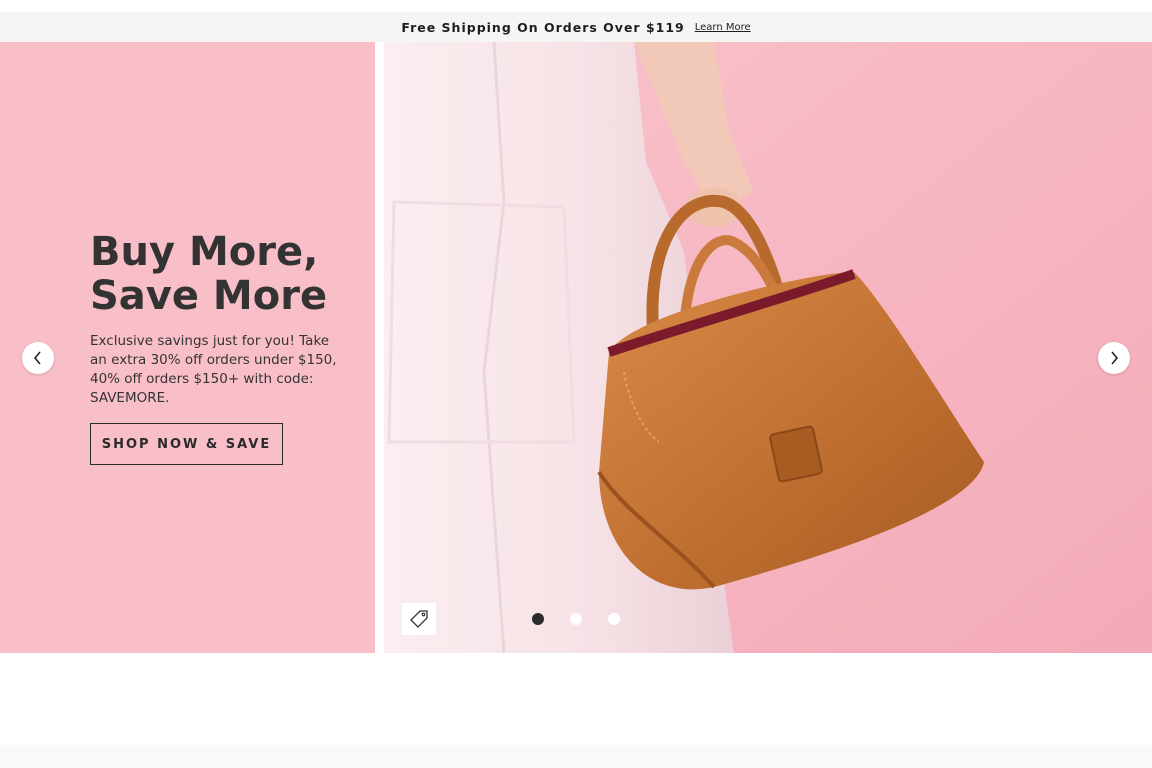  Describe the element at coordinates (543, 27) in the screenshot. I see `promo-text: Free Shipping On Orders Over $119` at that location.